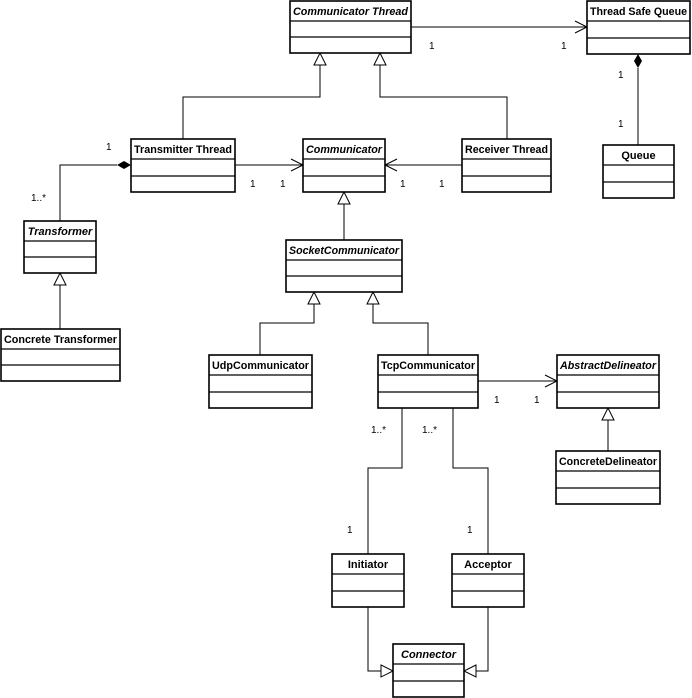  Describe the element at coordinates (400, 329) in the screenshot. I see `generalization-tcp-sc` at that location.